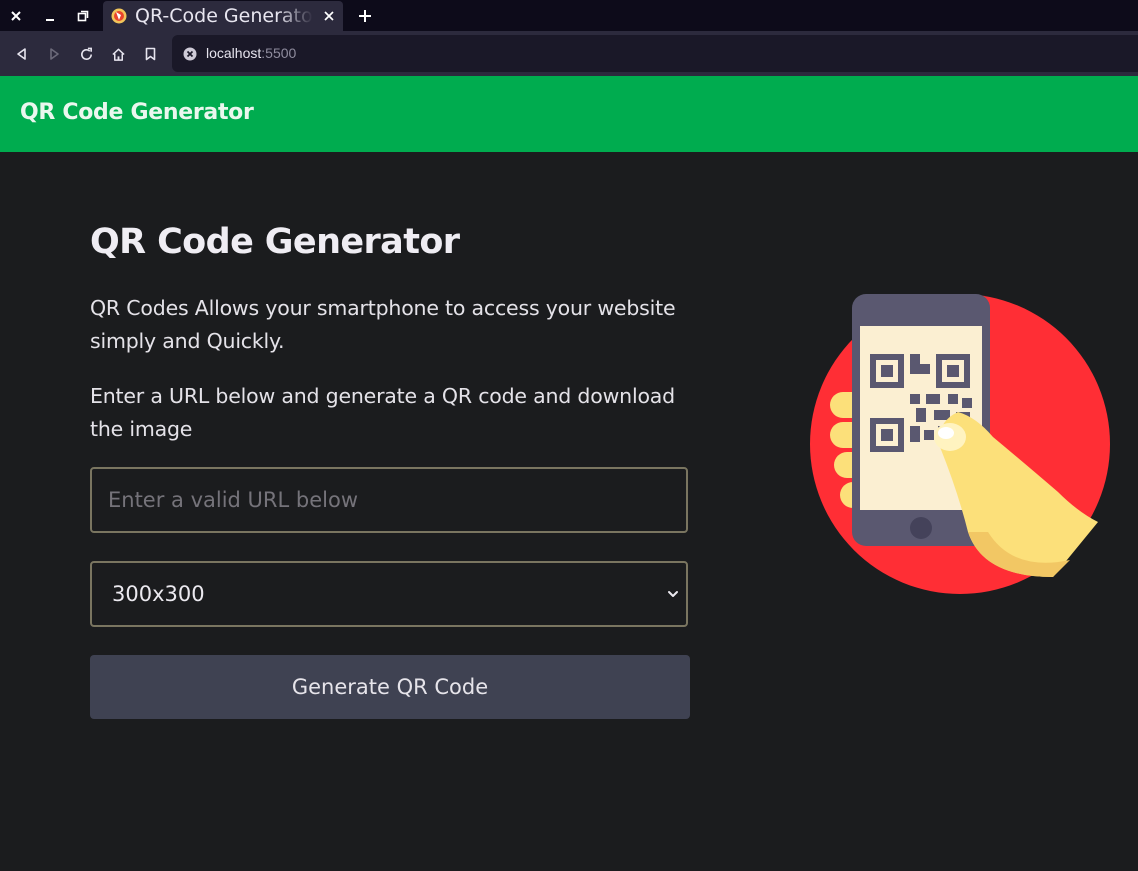  Describe the element at coordinates (279, 53) in the screenshot. I see `url-port: :5500` at that location.